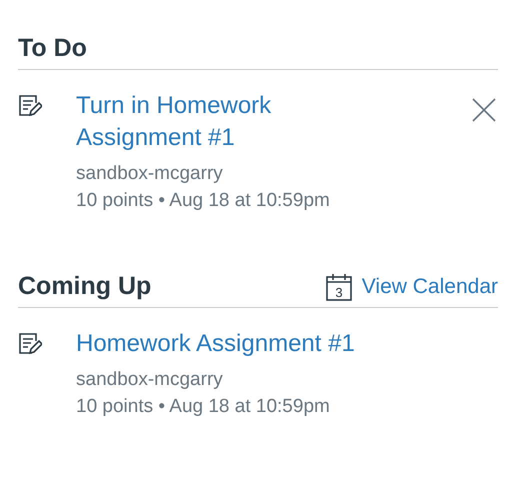 Image resolution: width=522 pixels, height=494 pixels. Describe the element at coordinates (484, 110) in the screenshot. I see `close-button` at that location.